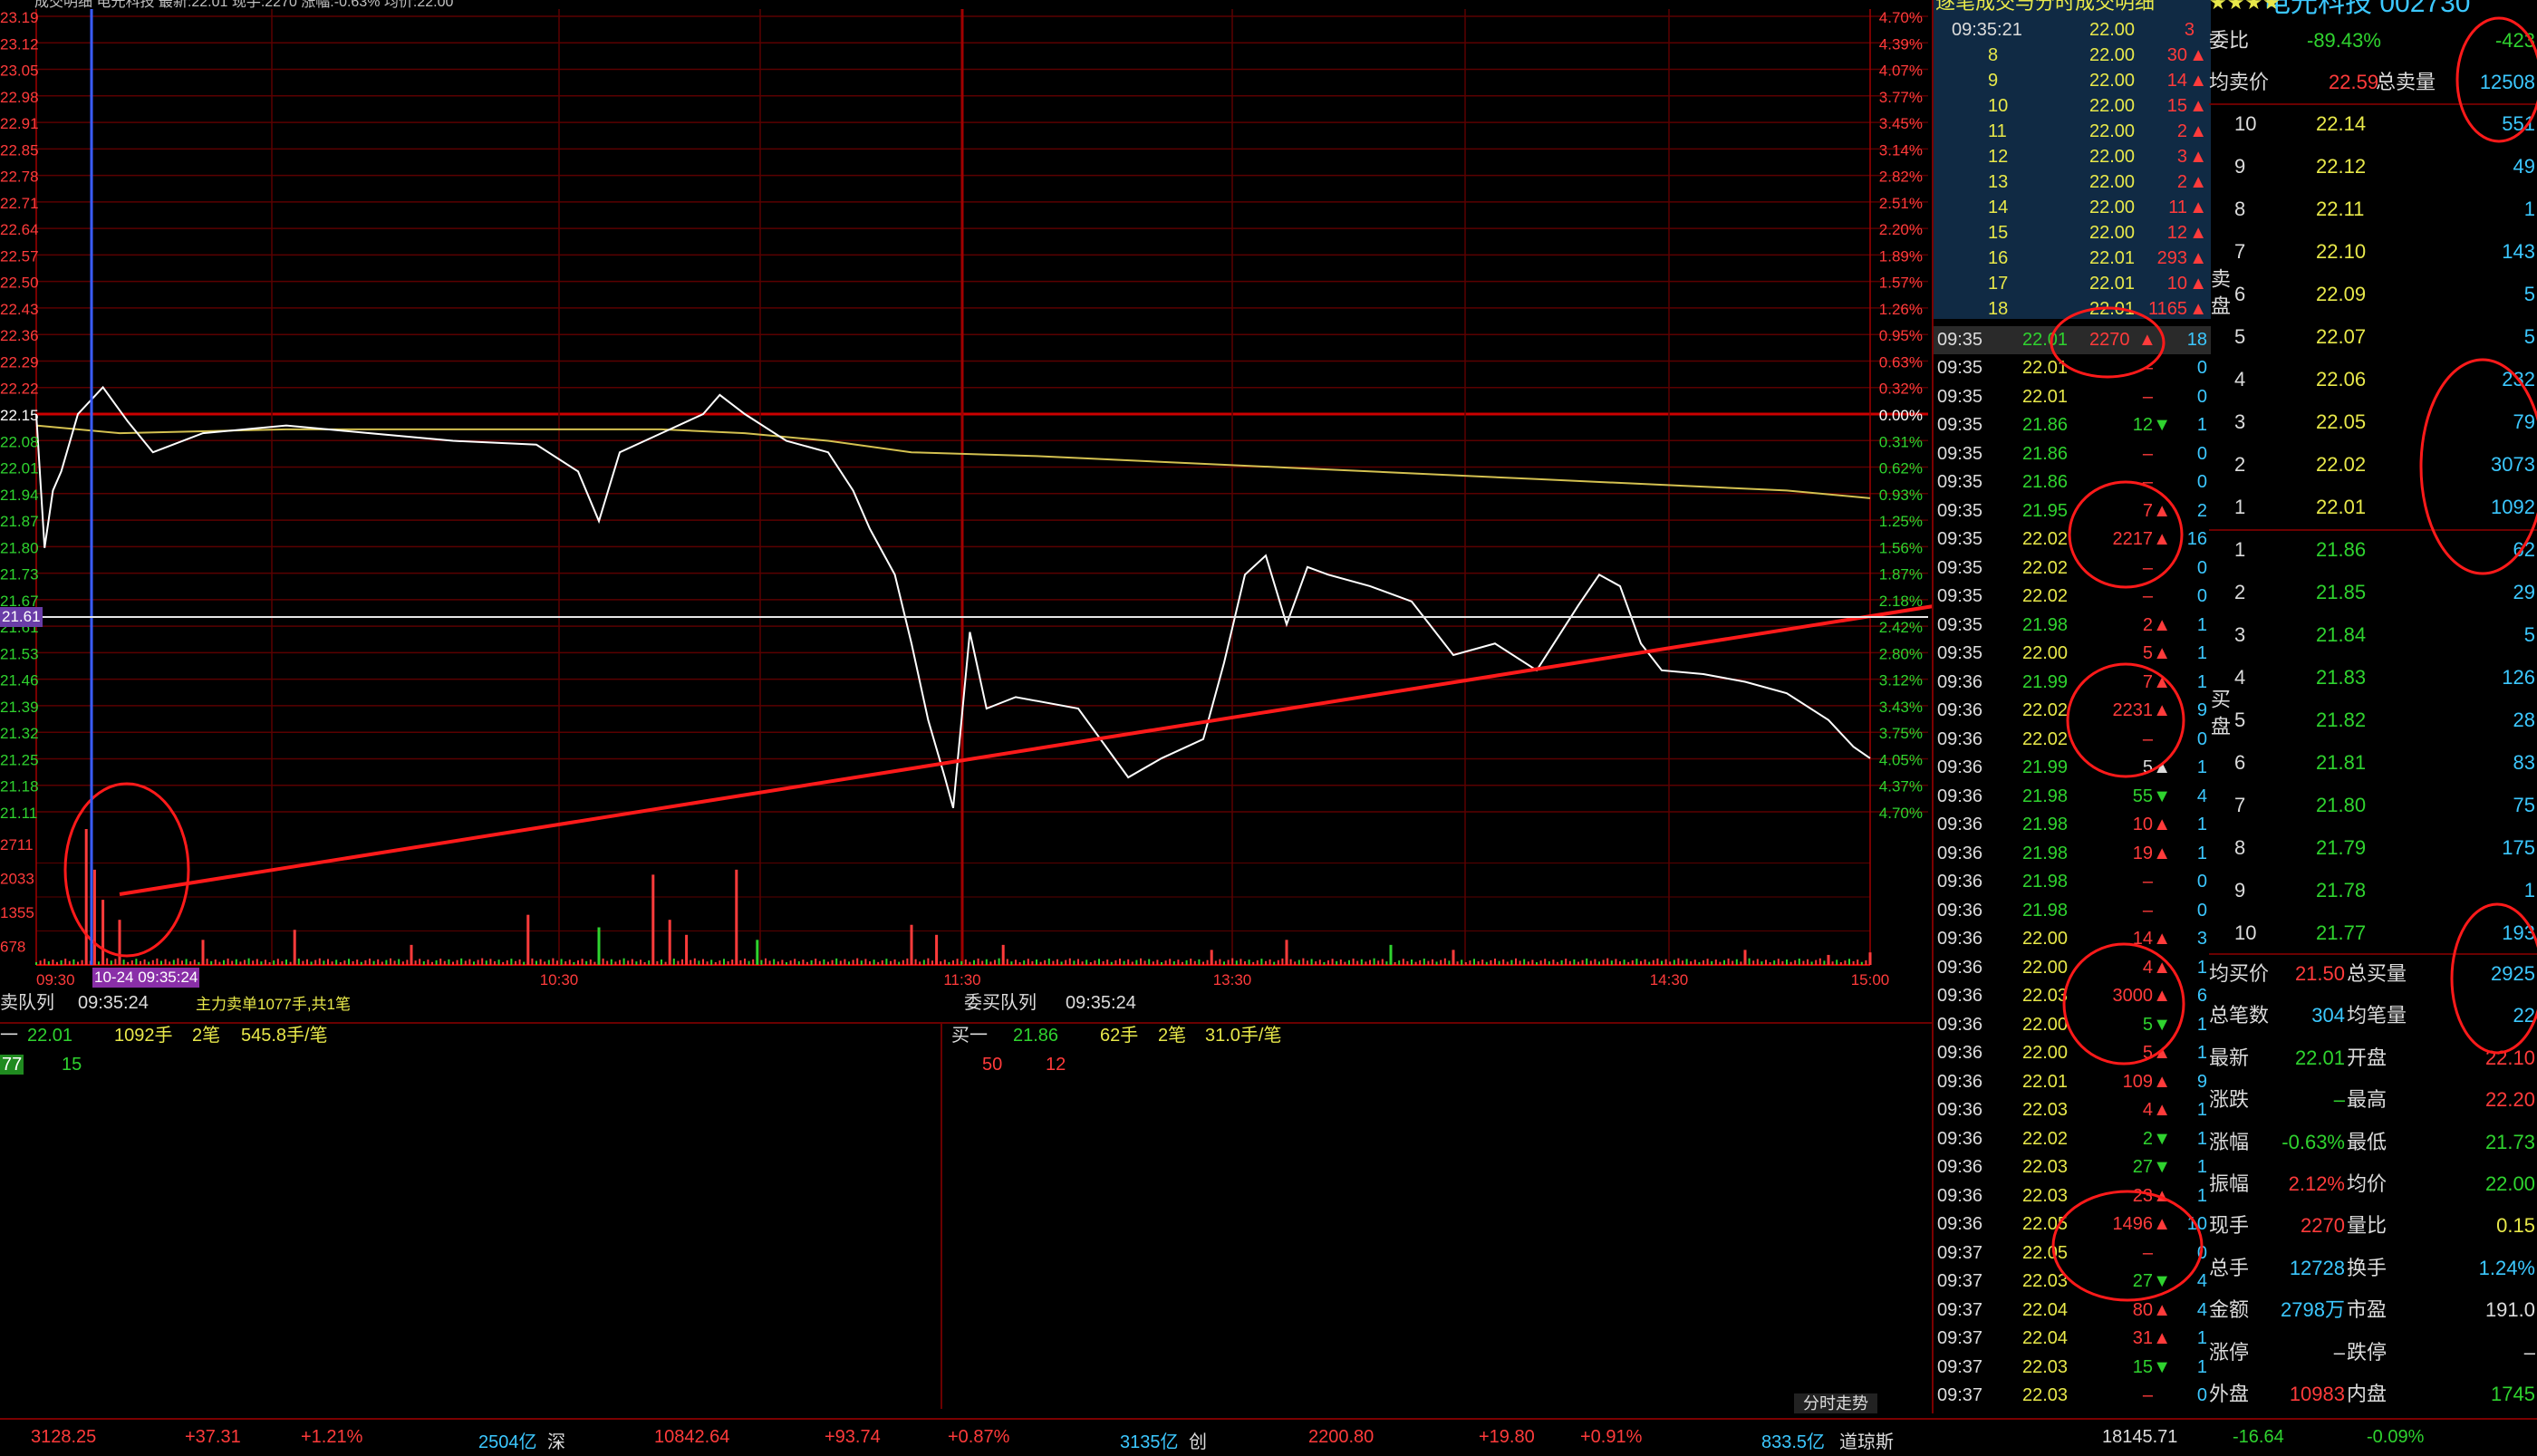  I want to click on sell-queue-price: 22.01, so click(50, 1036).